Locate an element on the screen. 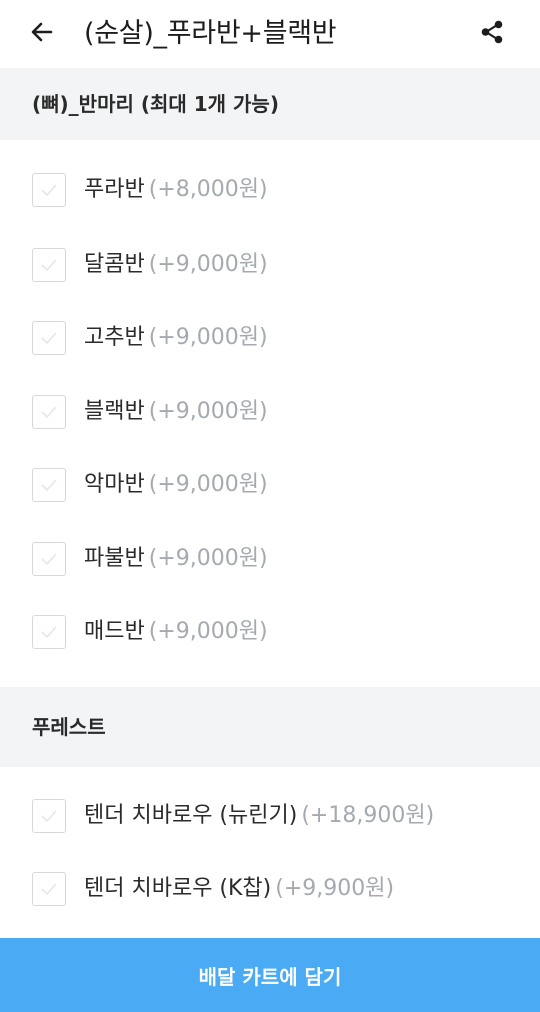 Image resolution: width=540 pixels, height=1012 pixels. option-item: 파불반 (+9,000원) is located at coordinates (270, 559).